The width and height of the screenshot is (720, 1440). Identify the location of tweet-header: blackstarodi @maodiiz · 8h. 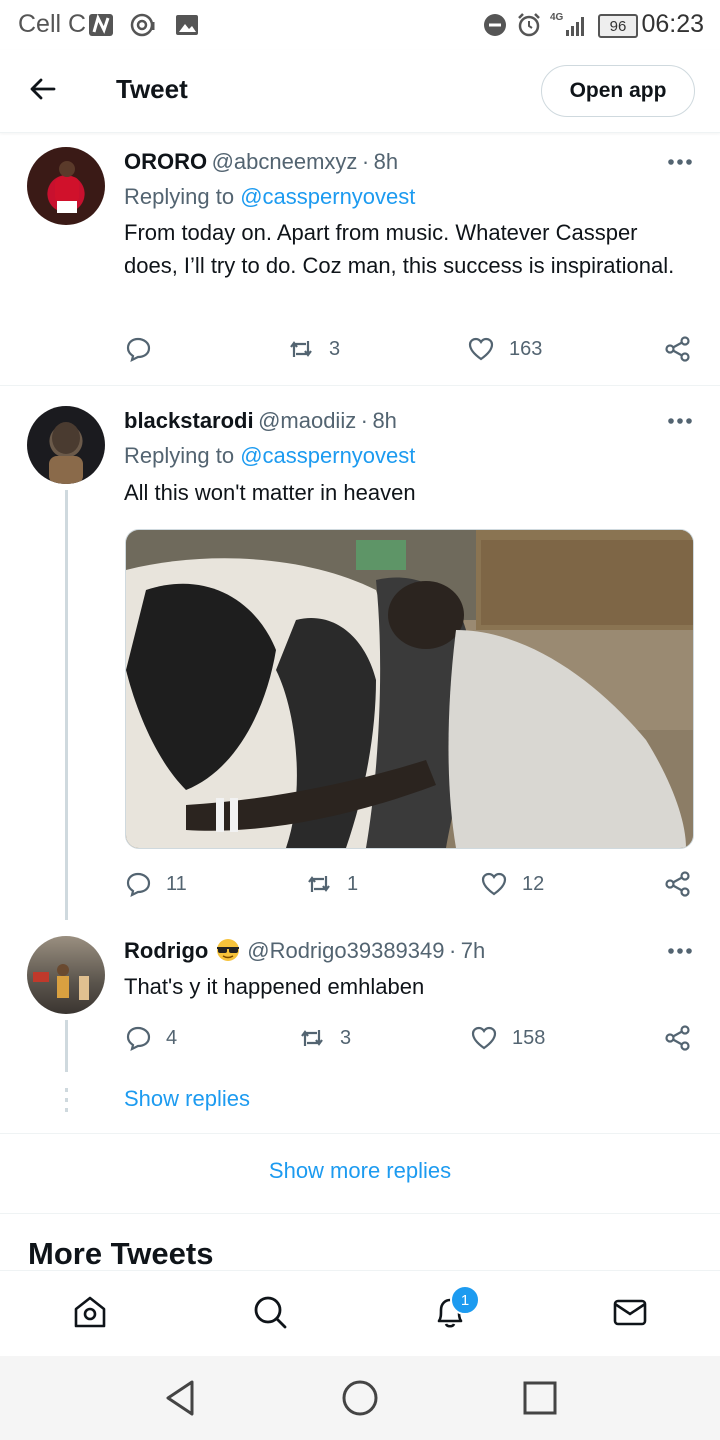
(260, 420).